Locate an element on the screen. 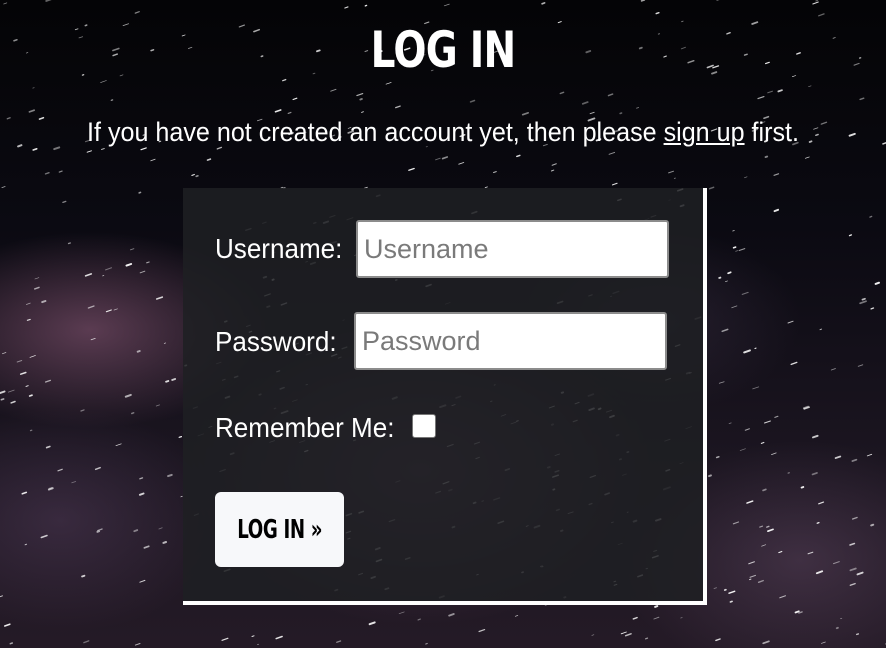 The height and width of the screenshot is (648, 886). log-in-button: LOG IN » is located at coordinates (279, 529).